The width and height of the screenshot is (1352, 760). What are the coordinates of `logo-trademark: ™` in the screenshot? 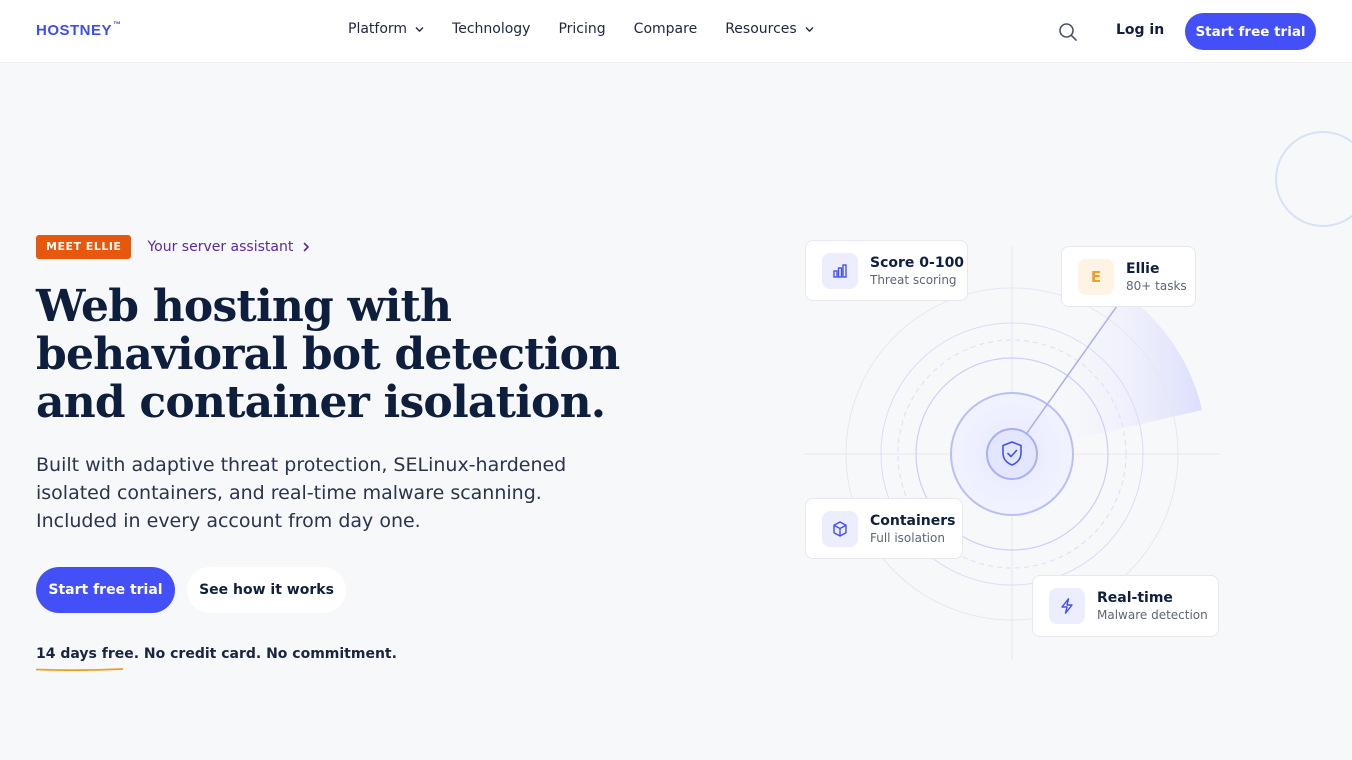 It's located at (117, 24).